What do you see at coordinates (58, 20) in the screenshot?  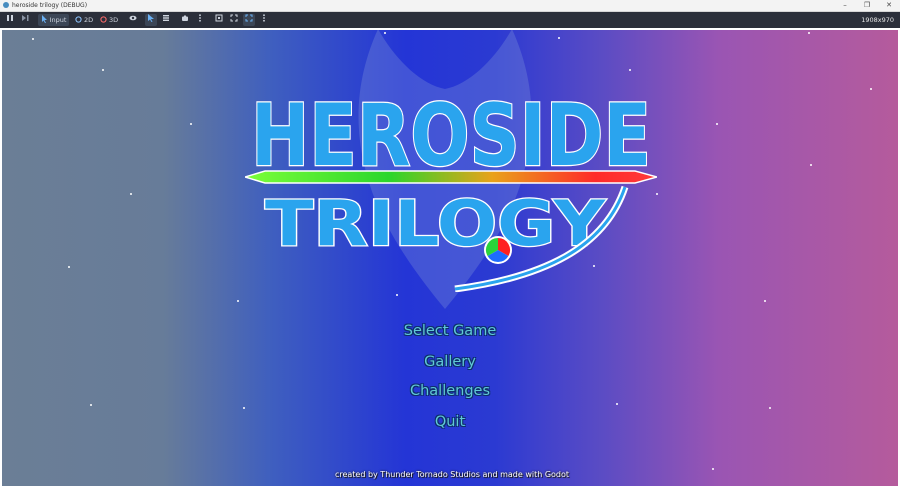 I see `input-mode-label: Input` at bounding box center [58, 20].